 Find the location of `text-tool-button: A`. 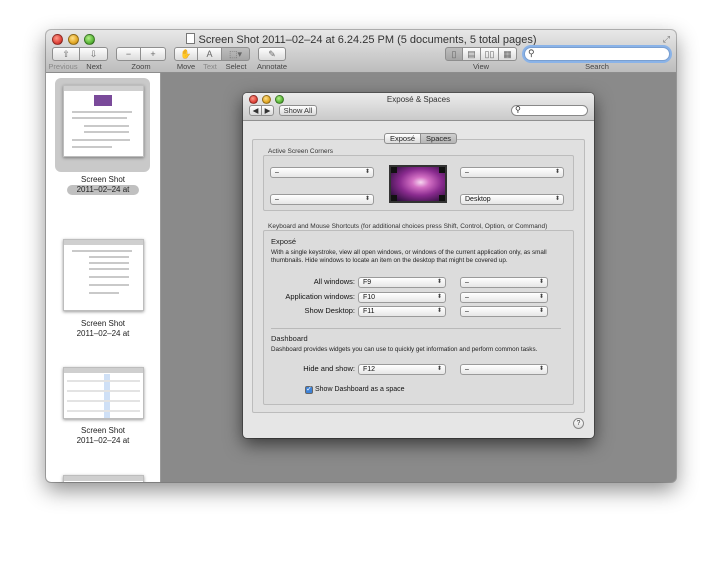

text-tool-button: A is located at coordinates (210, 54).